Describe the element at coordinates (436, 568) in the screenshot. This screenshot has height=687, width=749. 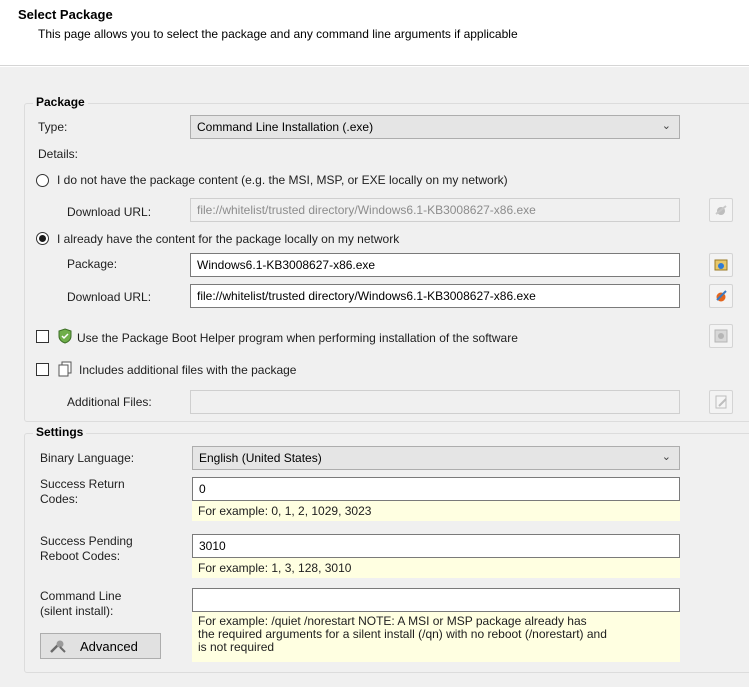
I see `pending-reboot-hint: For example: 1, 3, 128, 3010` at that location.